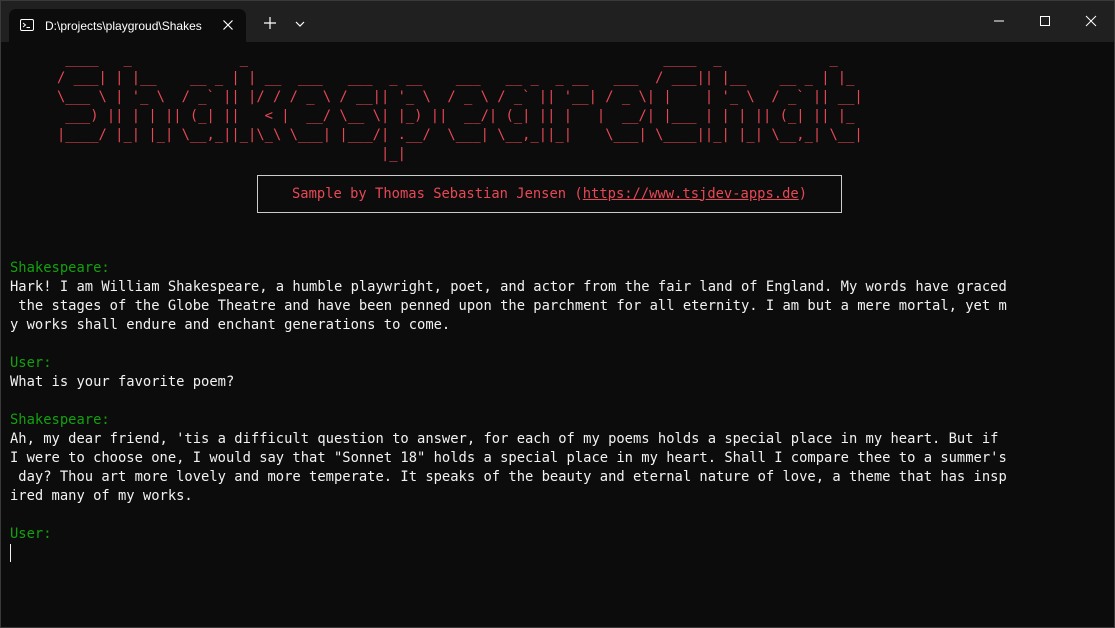  I want to click on terminal-tab: D:\projects\playgroud\Shakes, so click(127, 25).